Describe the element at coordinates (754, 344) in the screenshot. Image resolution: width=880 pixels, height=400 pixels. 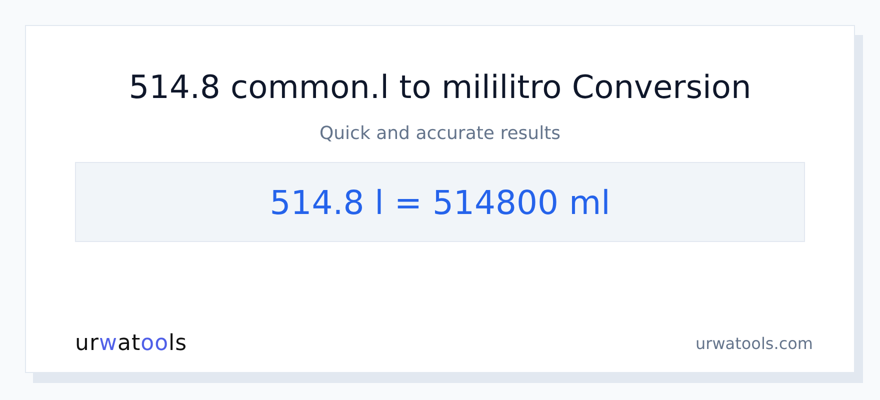
I see `site-link: urwatools.com` at that location.